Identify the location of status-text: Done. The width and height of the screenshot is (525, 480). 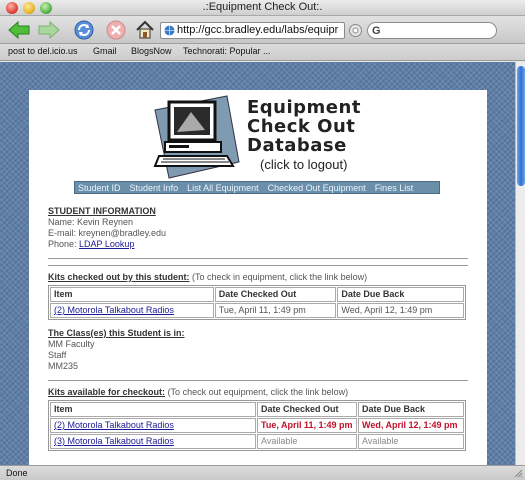
(17, 473).